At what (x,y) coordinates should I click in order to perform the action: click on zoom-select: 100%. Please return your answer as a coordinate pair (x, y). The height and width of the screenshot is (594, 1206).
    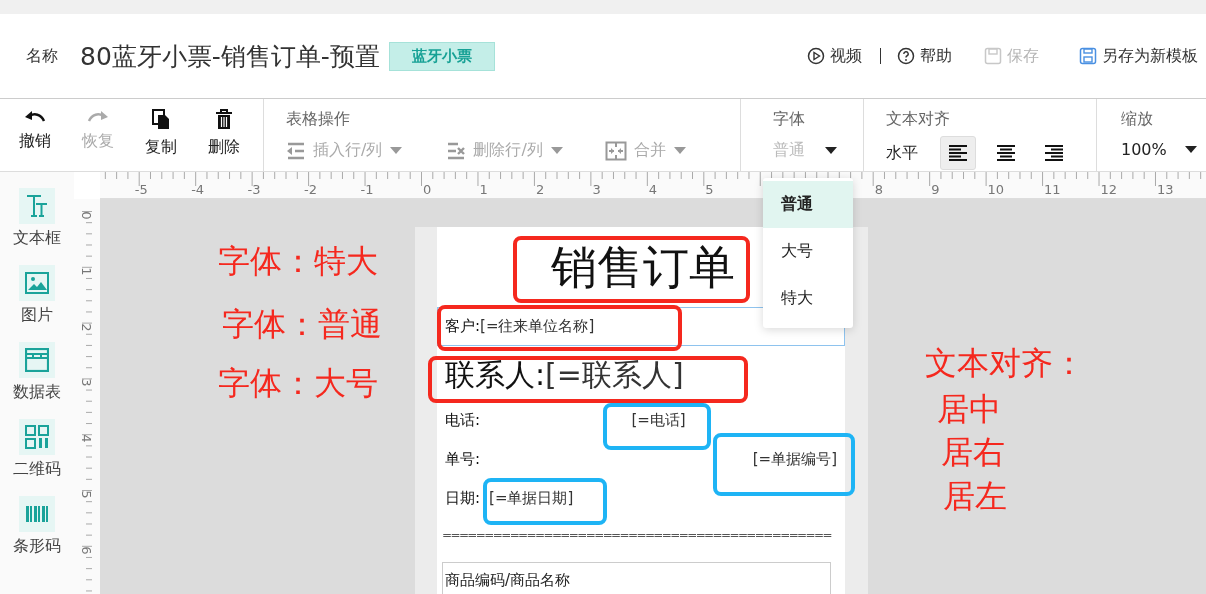
    Looking at the image, I should click on (1159, 149).